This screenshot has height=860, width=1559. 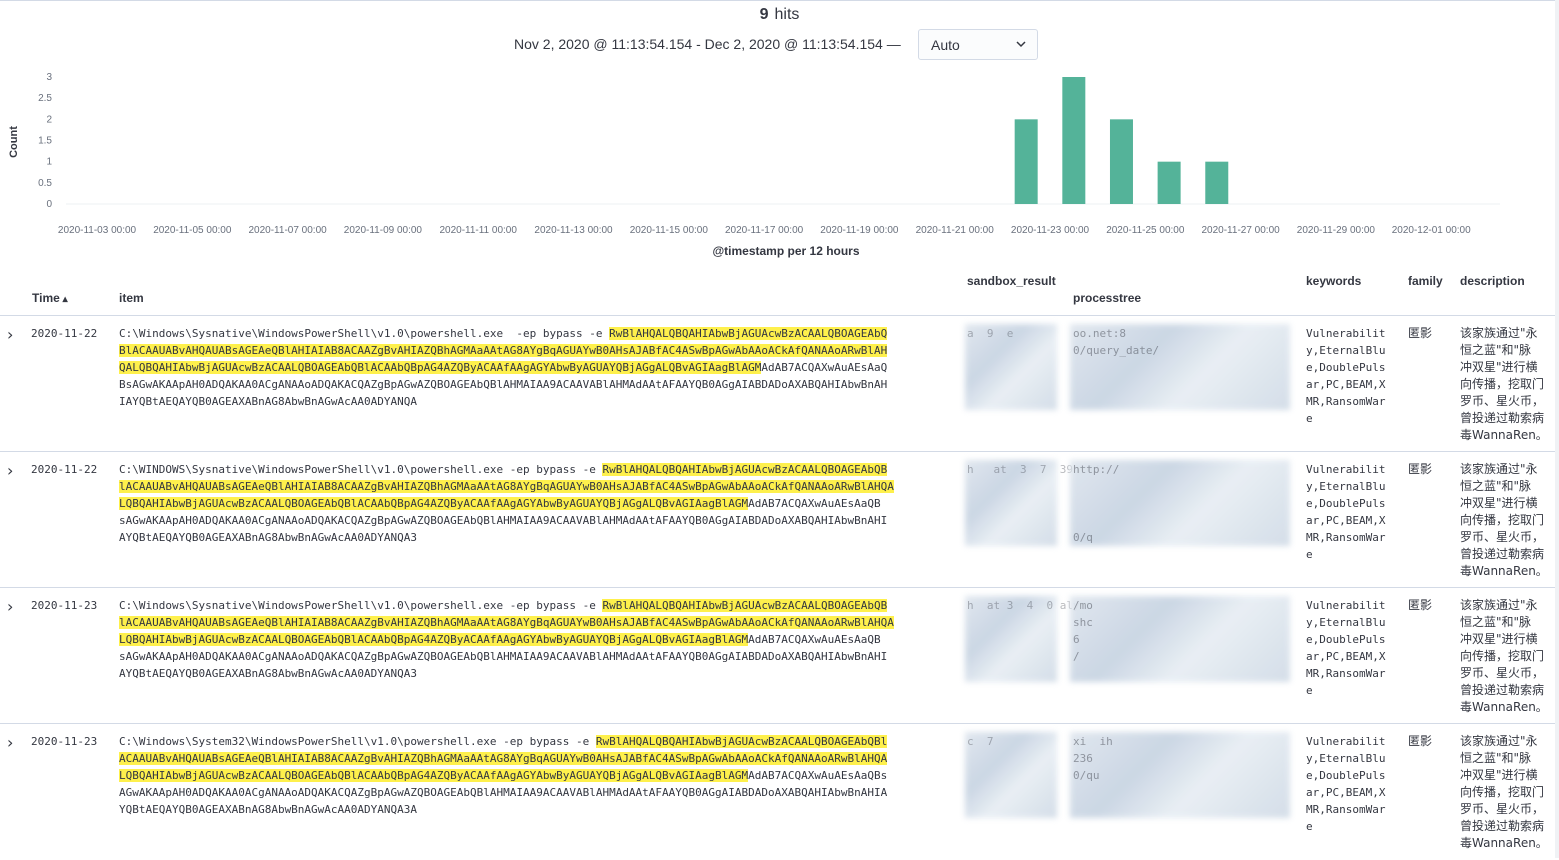 I want to click on column-header-label: processtree, so click(x=1107, y=298).